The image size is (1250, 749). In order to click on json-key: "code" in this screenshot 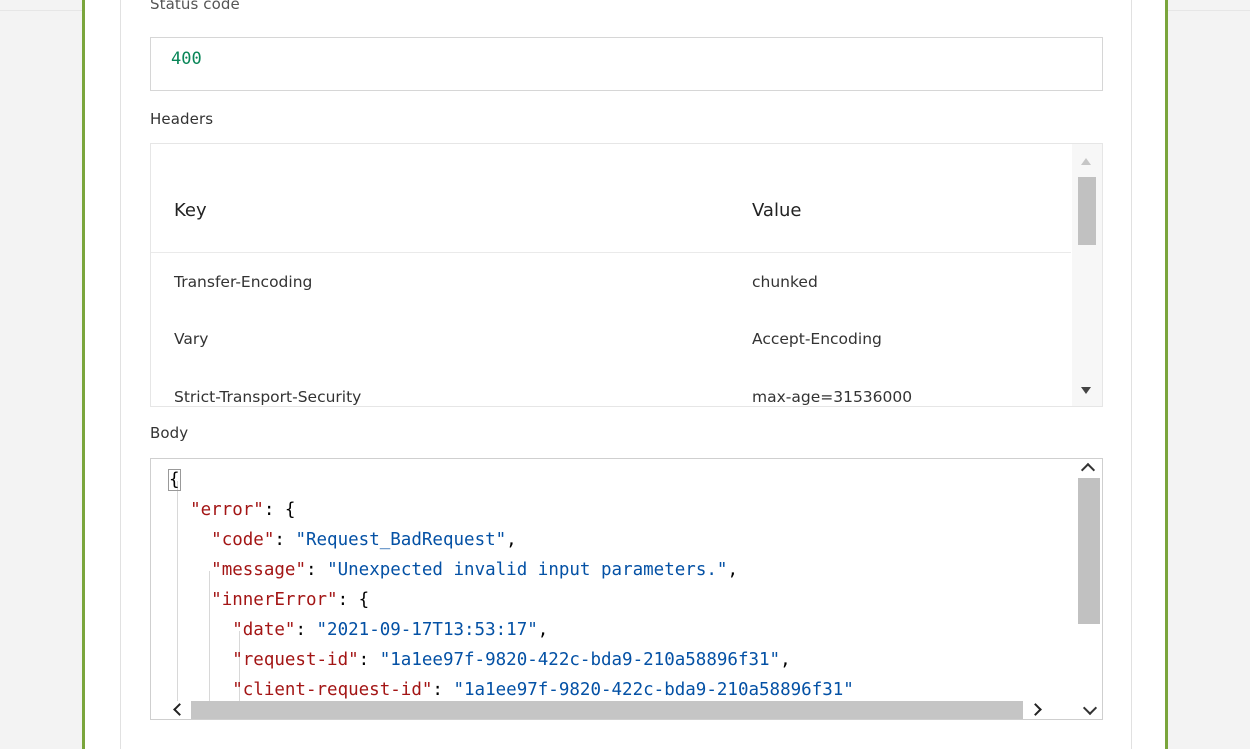, I will do `click(243, 540)`.